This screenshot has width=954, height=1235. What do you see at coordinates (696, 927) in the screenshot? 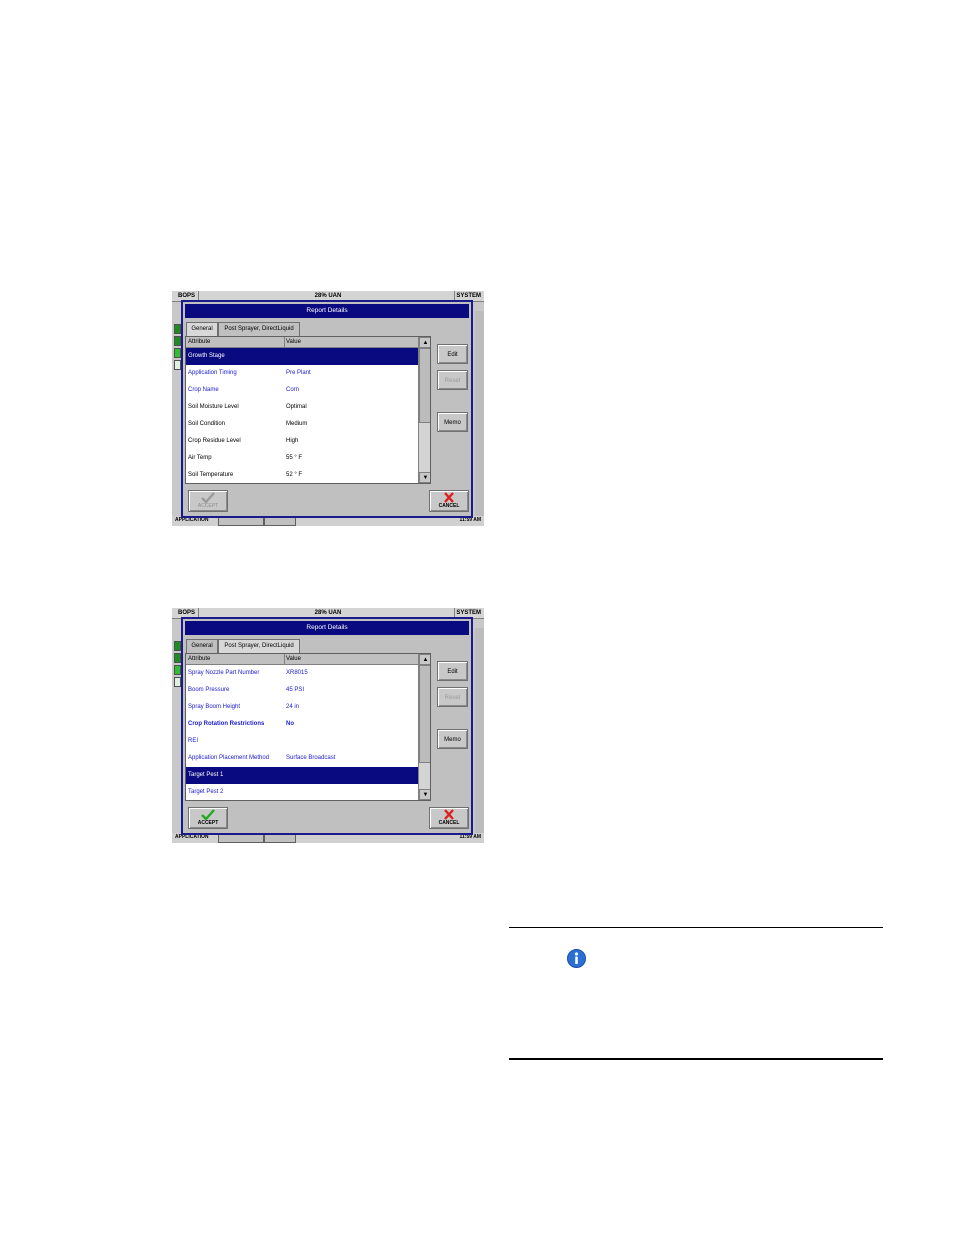
I see `note-top-rule` at bounding box center [696, 927].